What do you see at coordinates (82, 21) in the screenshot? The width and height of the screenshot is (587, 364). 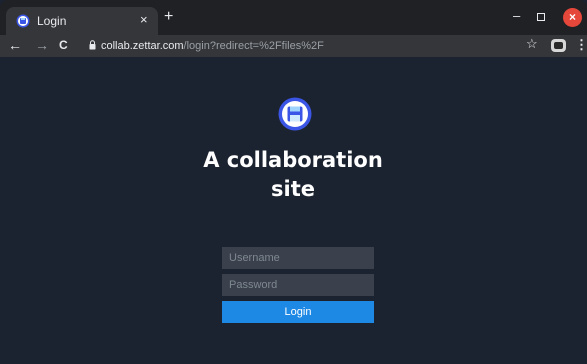 I see `tab-login: Login ×` at bounding box center [82, 21].